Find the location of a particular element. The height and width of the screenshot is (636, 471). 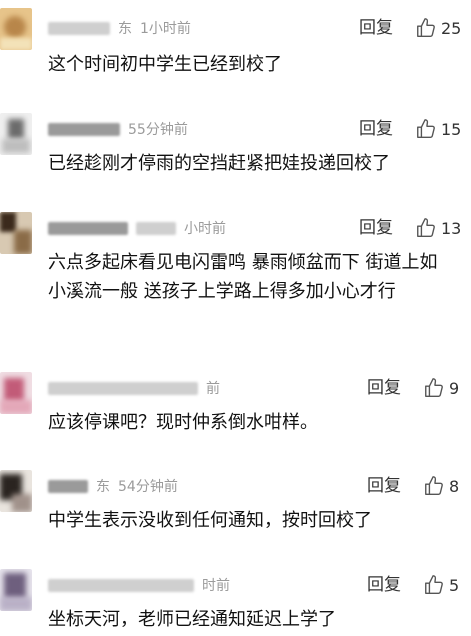

timestamp: 1小时前 is located at coordinates (165, 29).